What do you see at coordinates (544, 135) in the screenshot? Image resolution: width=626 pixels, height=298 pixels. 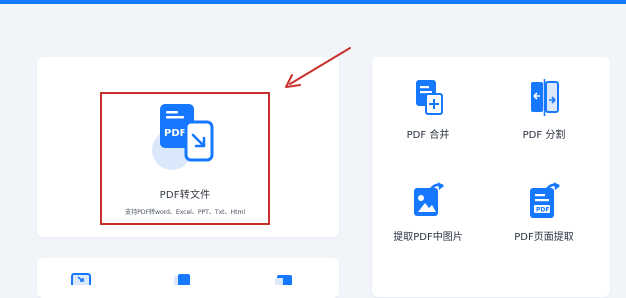 I see `pdf-split-label: PDF 分割` at bounding box center [544, 135].